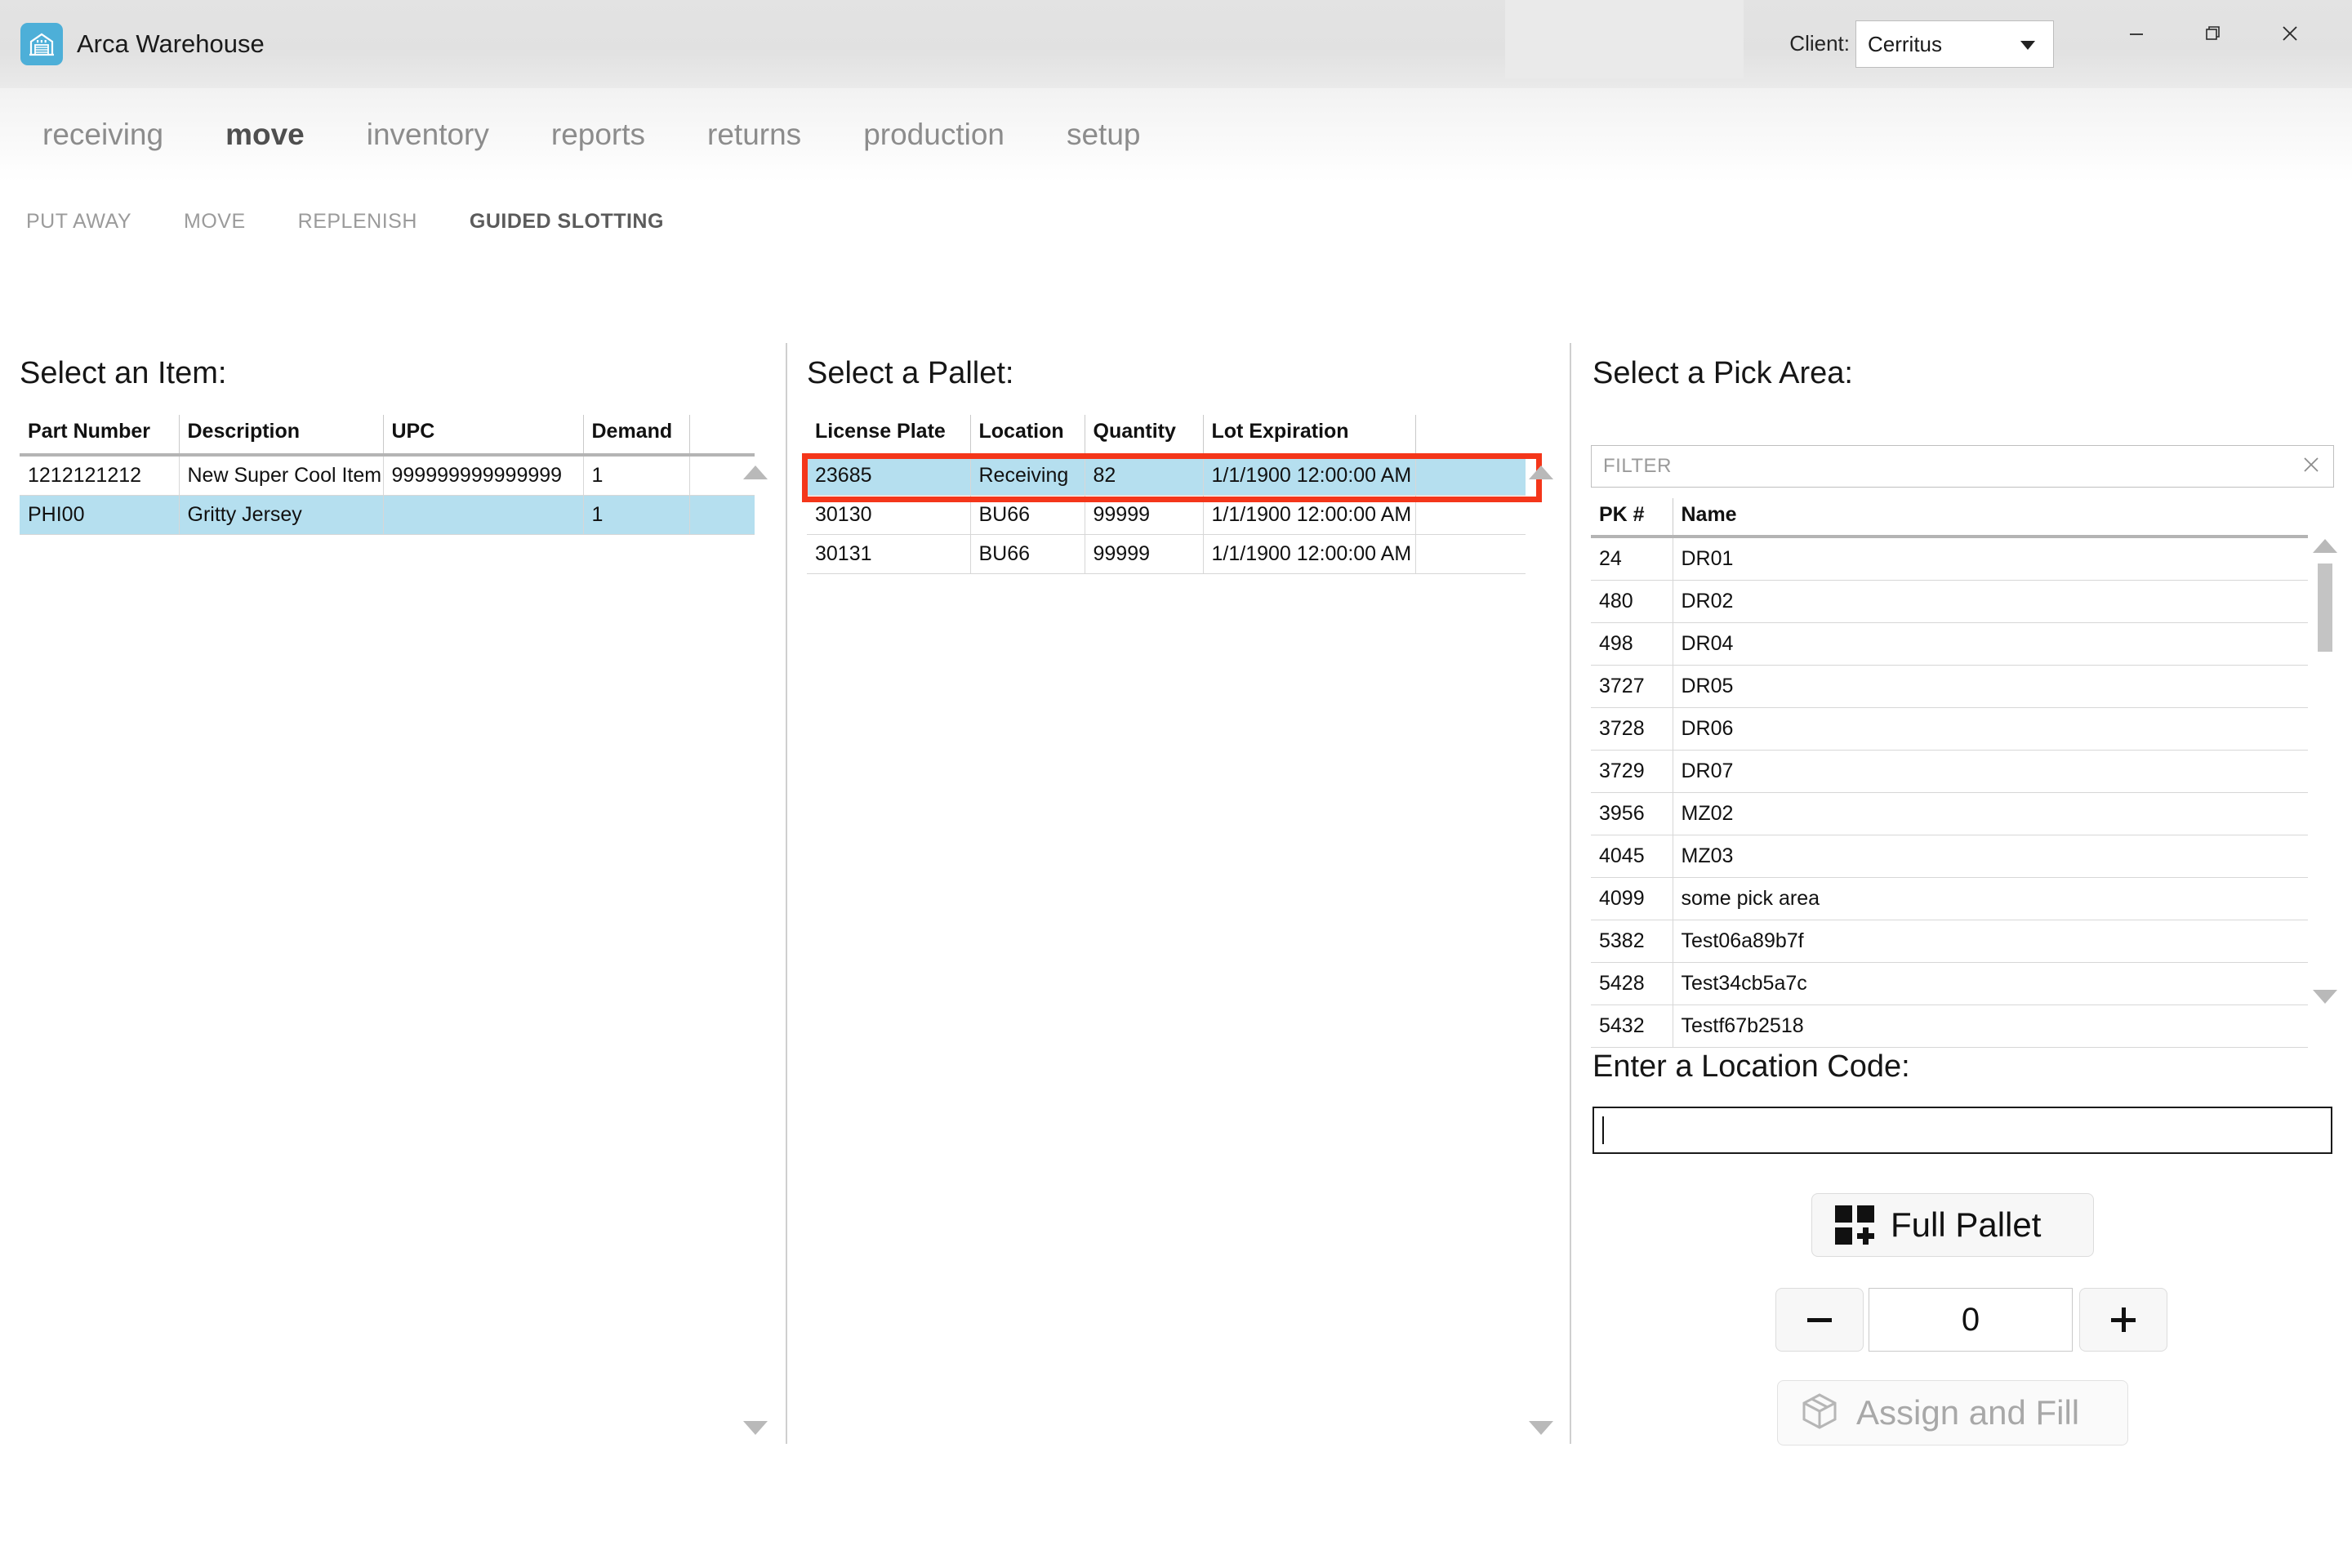 This screenshot has width=2352, height=1568. Describe the element at coordinates (889, 436) in the screenshot. I see `pallet-col-license-plate: License Plate` at that location.